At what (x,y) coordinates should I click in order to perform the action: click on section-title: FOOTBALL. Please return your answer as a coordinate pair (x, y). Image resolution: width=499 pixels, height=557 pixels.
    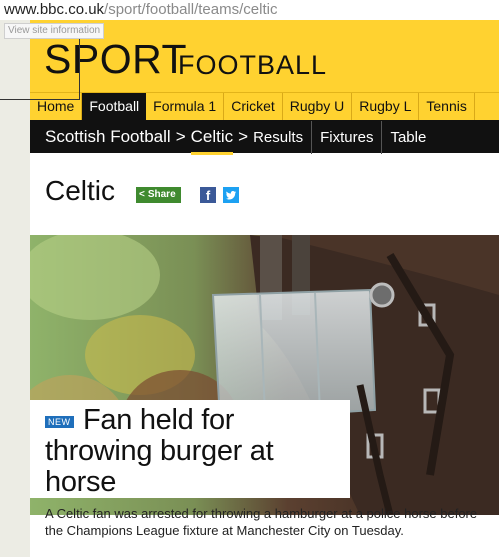
    Looking at the image, I should click on (252, 65).